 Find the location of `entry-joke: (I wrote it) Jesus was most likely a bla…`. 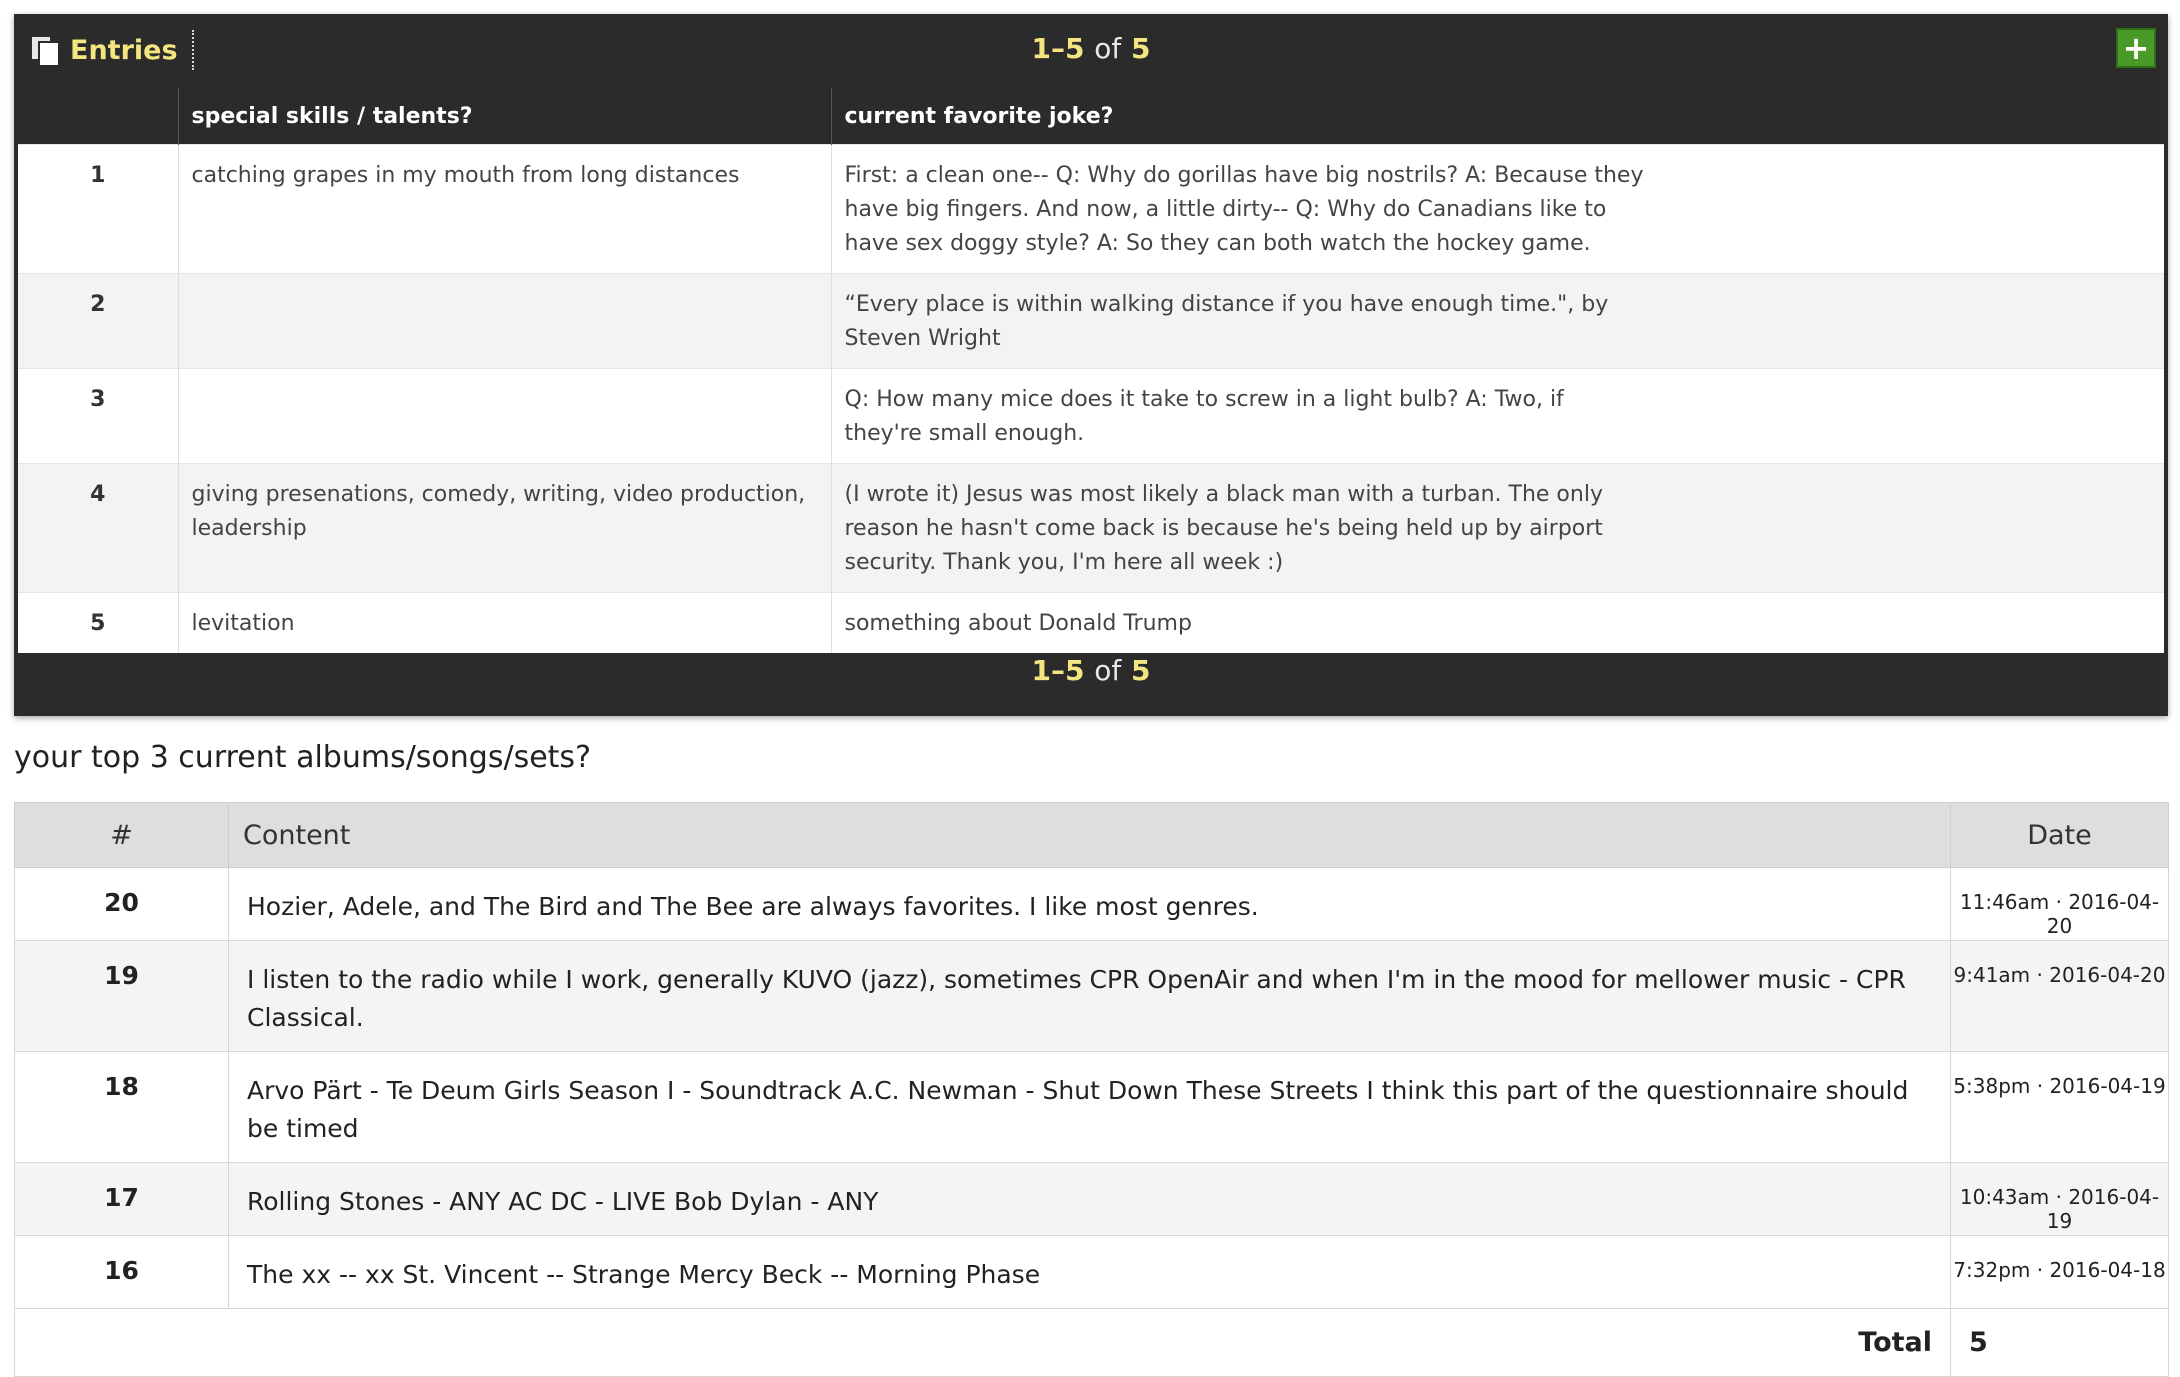

entry-joke: (I wrote it) Jesus was most likely a bla… is located at coordinates (1497, 528).